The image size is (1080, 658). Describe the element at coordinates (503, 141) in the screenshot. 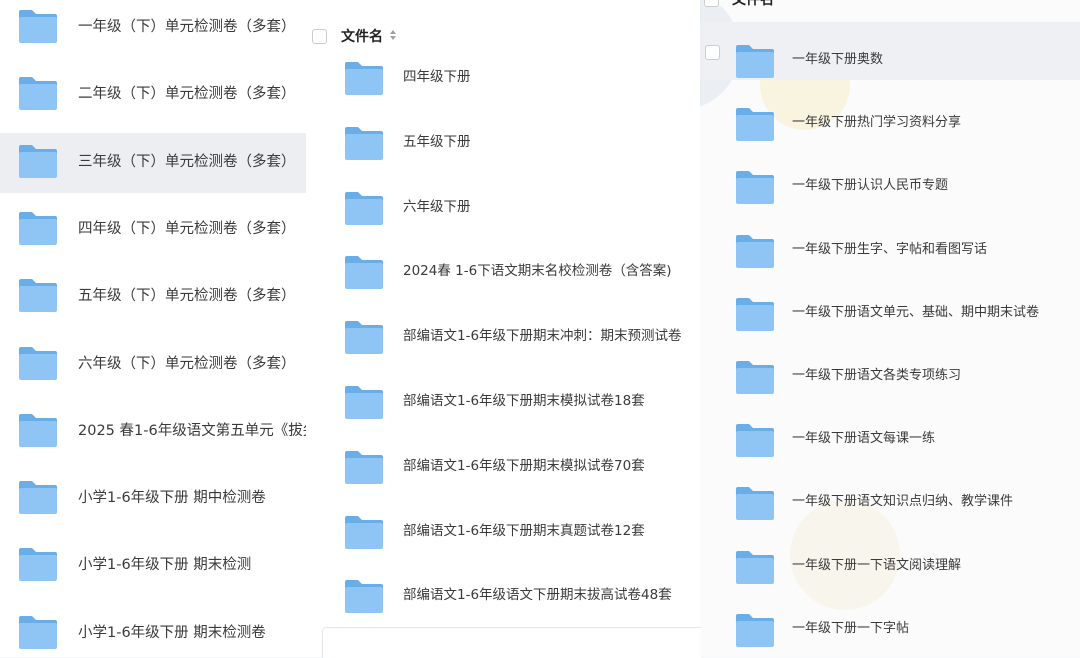

I see `folder-row: 五年级下册` at that location.